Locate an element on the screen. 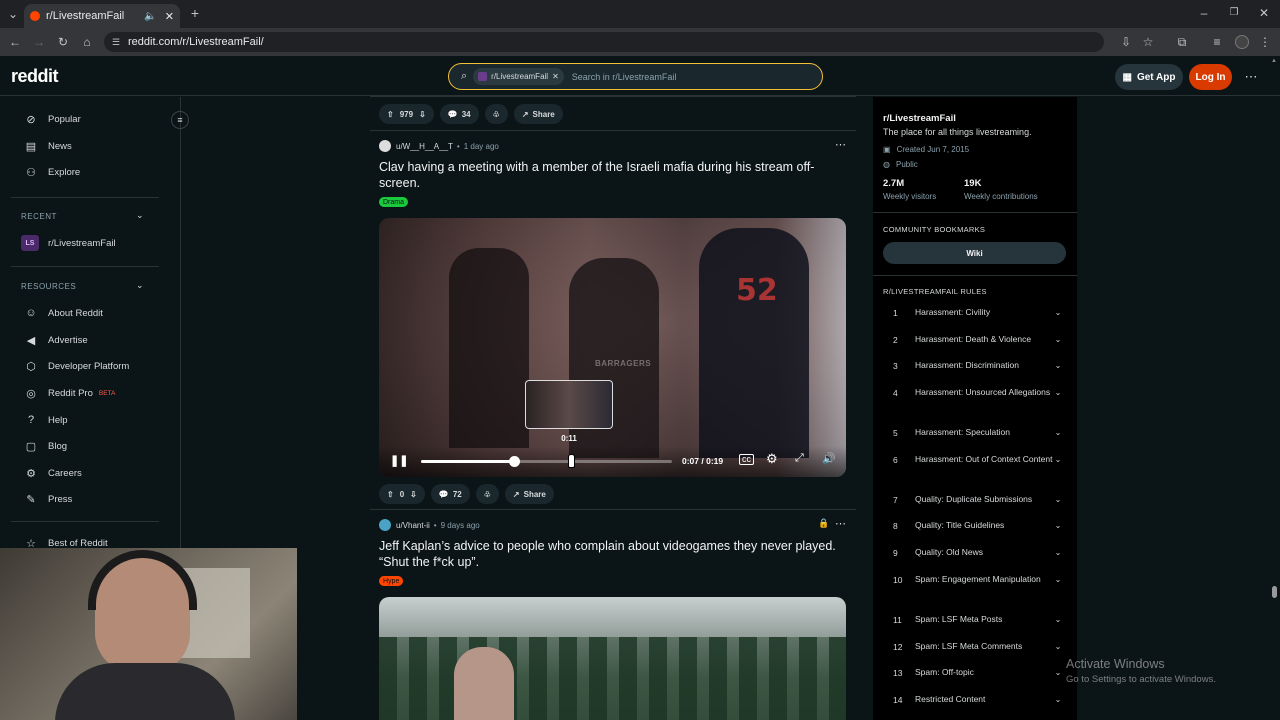  rule-item: 3 Harassment: Discrimination ⌄ is located at coordinates (978, 365).